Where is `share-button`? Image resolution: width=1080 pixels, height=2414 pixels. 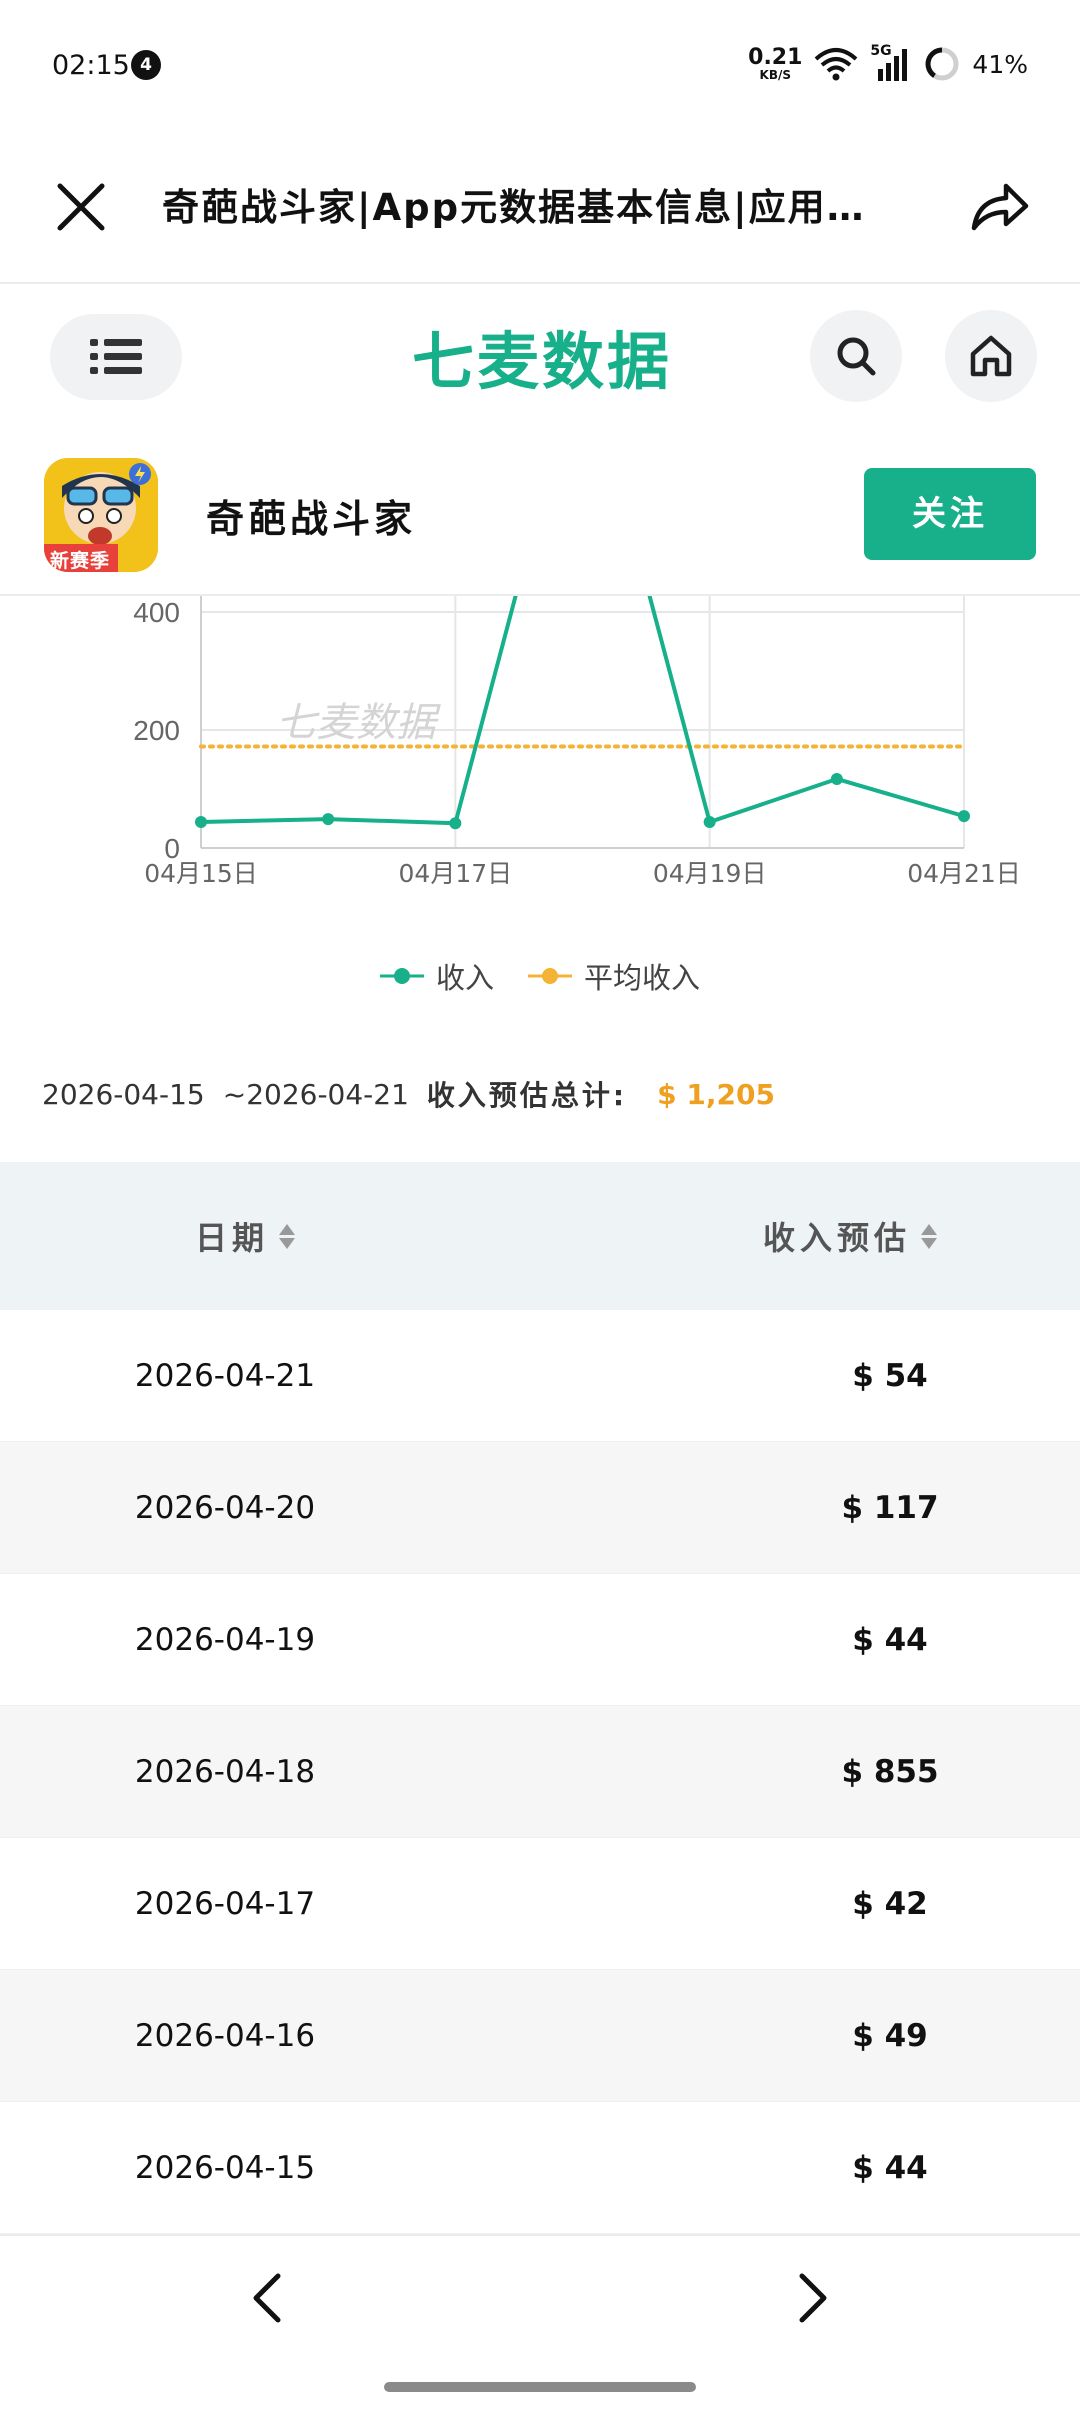 share-button is located at coordinates (999, 207).